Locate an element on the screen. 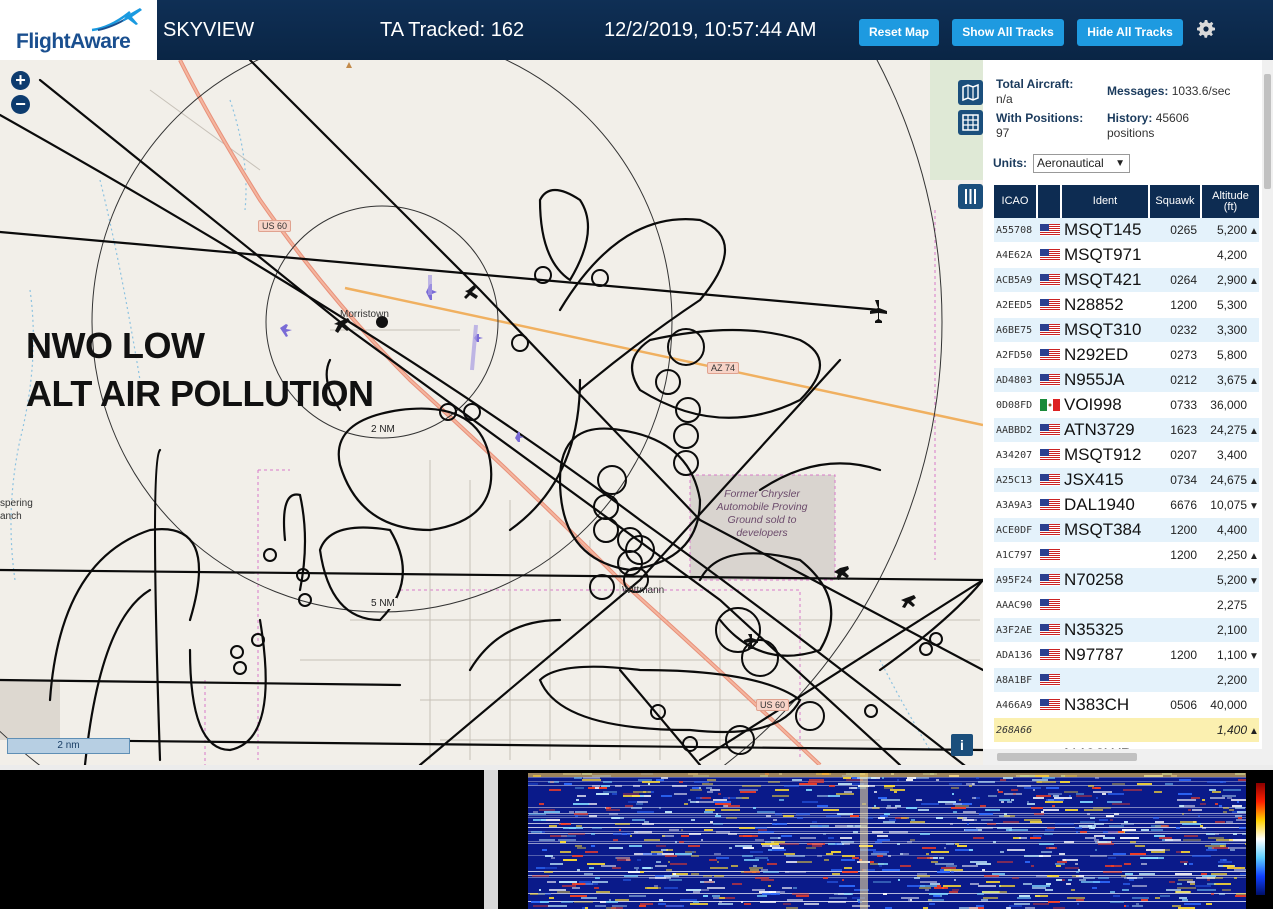 This screenshot has height=909, width=1273. spectrum-waterfall is located at coordinates (887, 841).